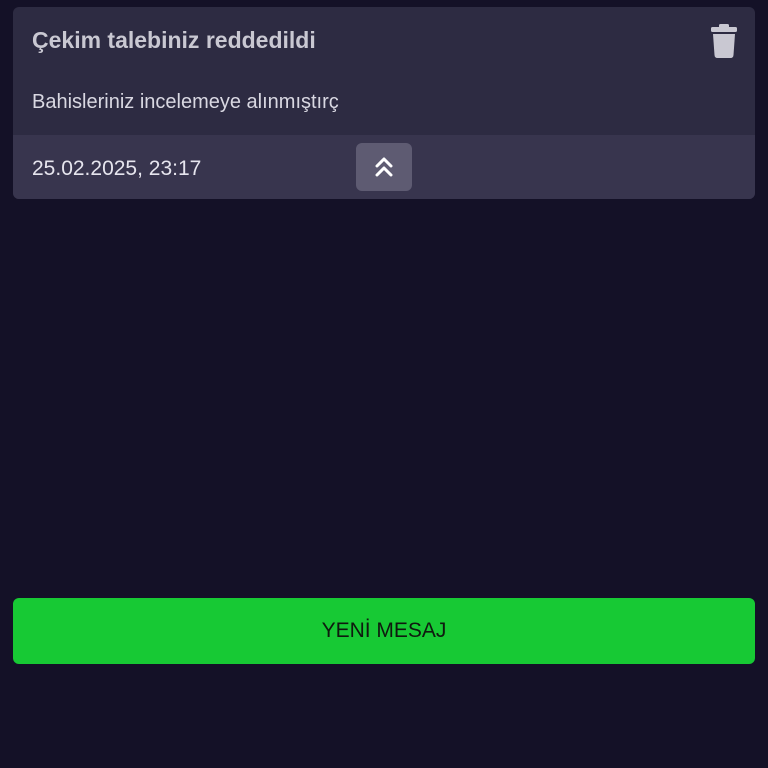 The height and width of the screenshot is (768, 768). I want to click on message-body: Bahisleriniz incelemeye alınmıştırç, so click(185, 102).